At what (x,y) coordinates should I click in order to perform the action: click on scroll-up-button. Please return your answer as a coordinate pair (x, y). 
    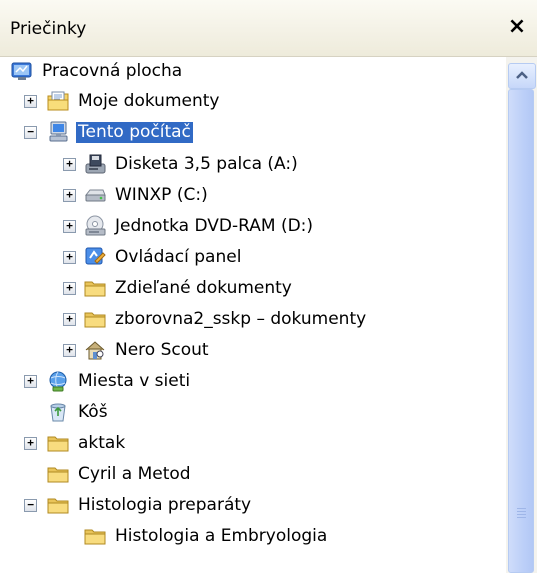
    Looking at the image, I should click on (522, 76).